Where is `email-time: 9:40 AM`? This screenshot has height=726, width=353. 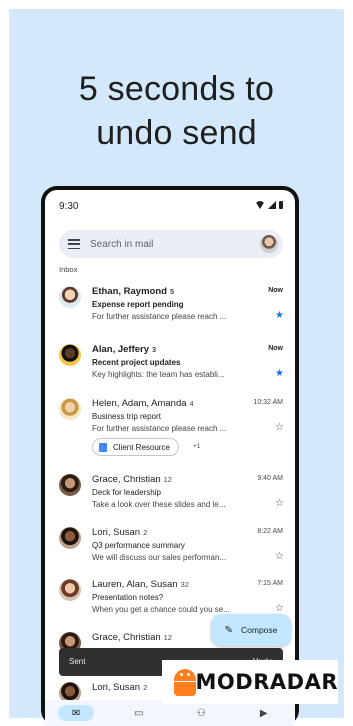 email-time: 9:40 AM is located at coordinates (270, 478).